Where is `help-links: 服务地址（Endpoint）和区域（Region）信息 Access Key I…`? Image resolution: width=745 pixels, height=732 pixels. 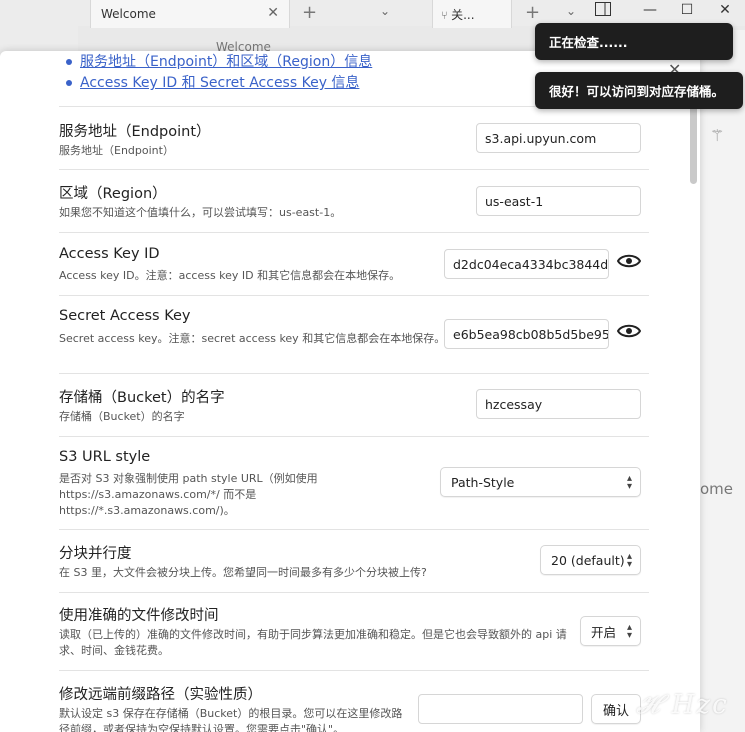
help-links: 服务地址（Endpoint）和区域（Region）信息 Access Key I… is located at coordinates (218, 73).